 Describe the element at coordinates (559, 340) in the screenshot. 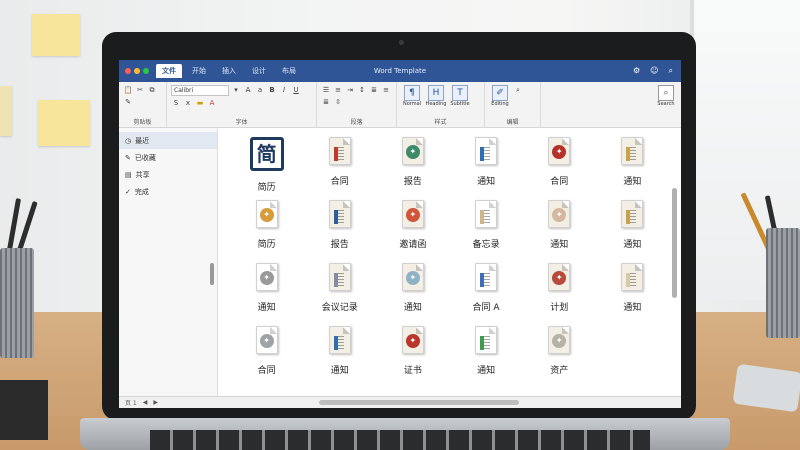

I see `asset-icon: ✦` at that location.